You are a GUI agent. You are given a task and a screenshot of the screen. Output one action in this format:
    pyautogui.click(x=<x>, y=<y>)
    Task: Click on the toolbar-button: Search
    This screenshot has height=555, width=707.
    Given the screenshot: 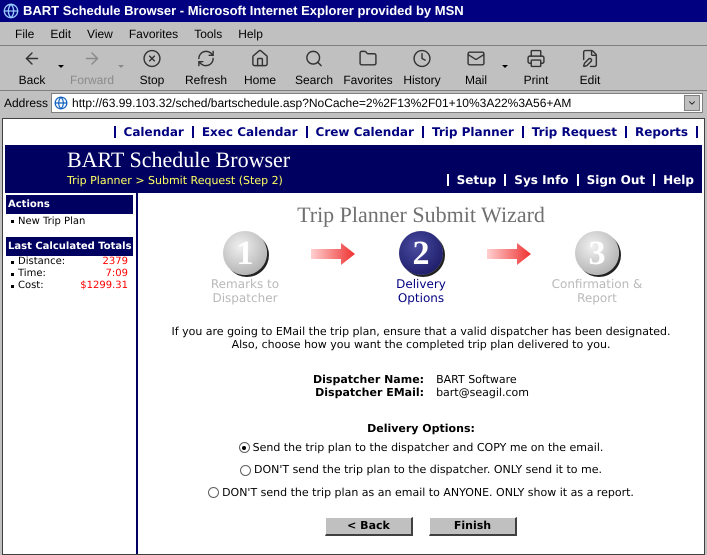 What is the action you would take?
    pyautogui.click(x=314, y=68)
    